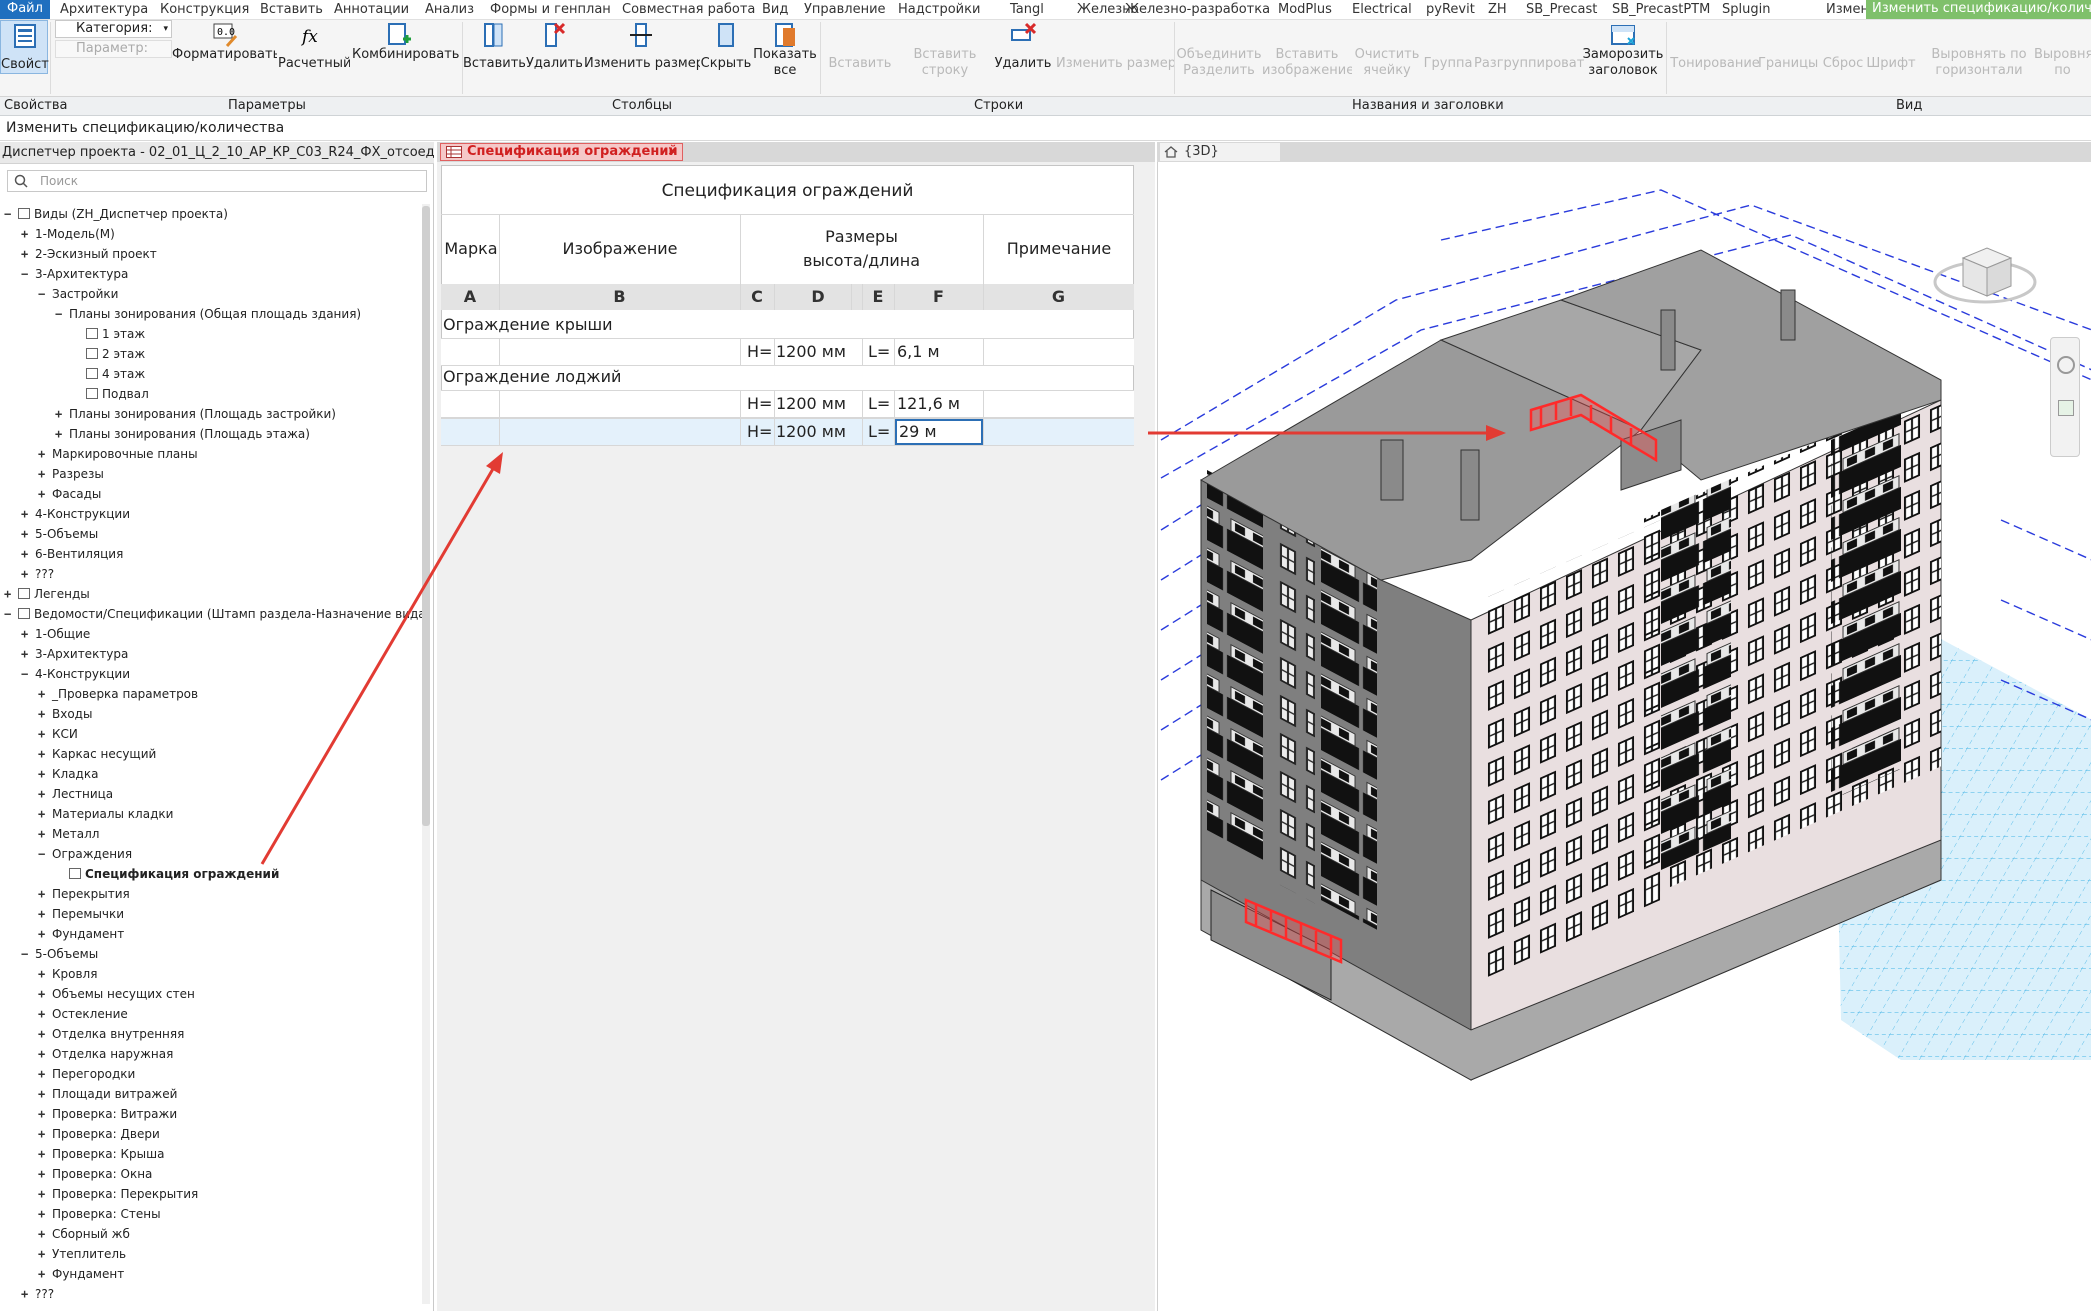 This screenshot has height=1311, width=2091. I want to click on tree-item: + _Проверка параметров, so click(118, 694).